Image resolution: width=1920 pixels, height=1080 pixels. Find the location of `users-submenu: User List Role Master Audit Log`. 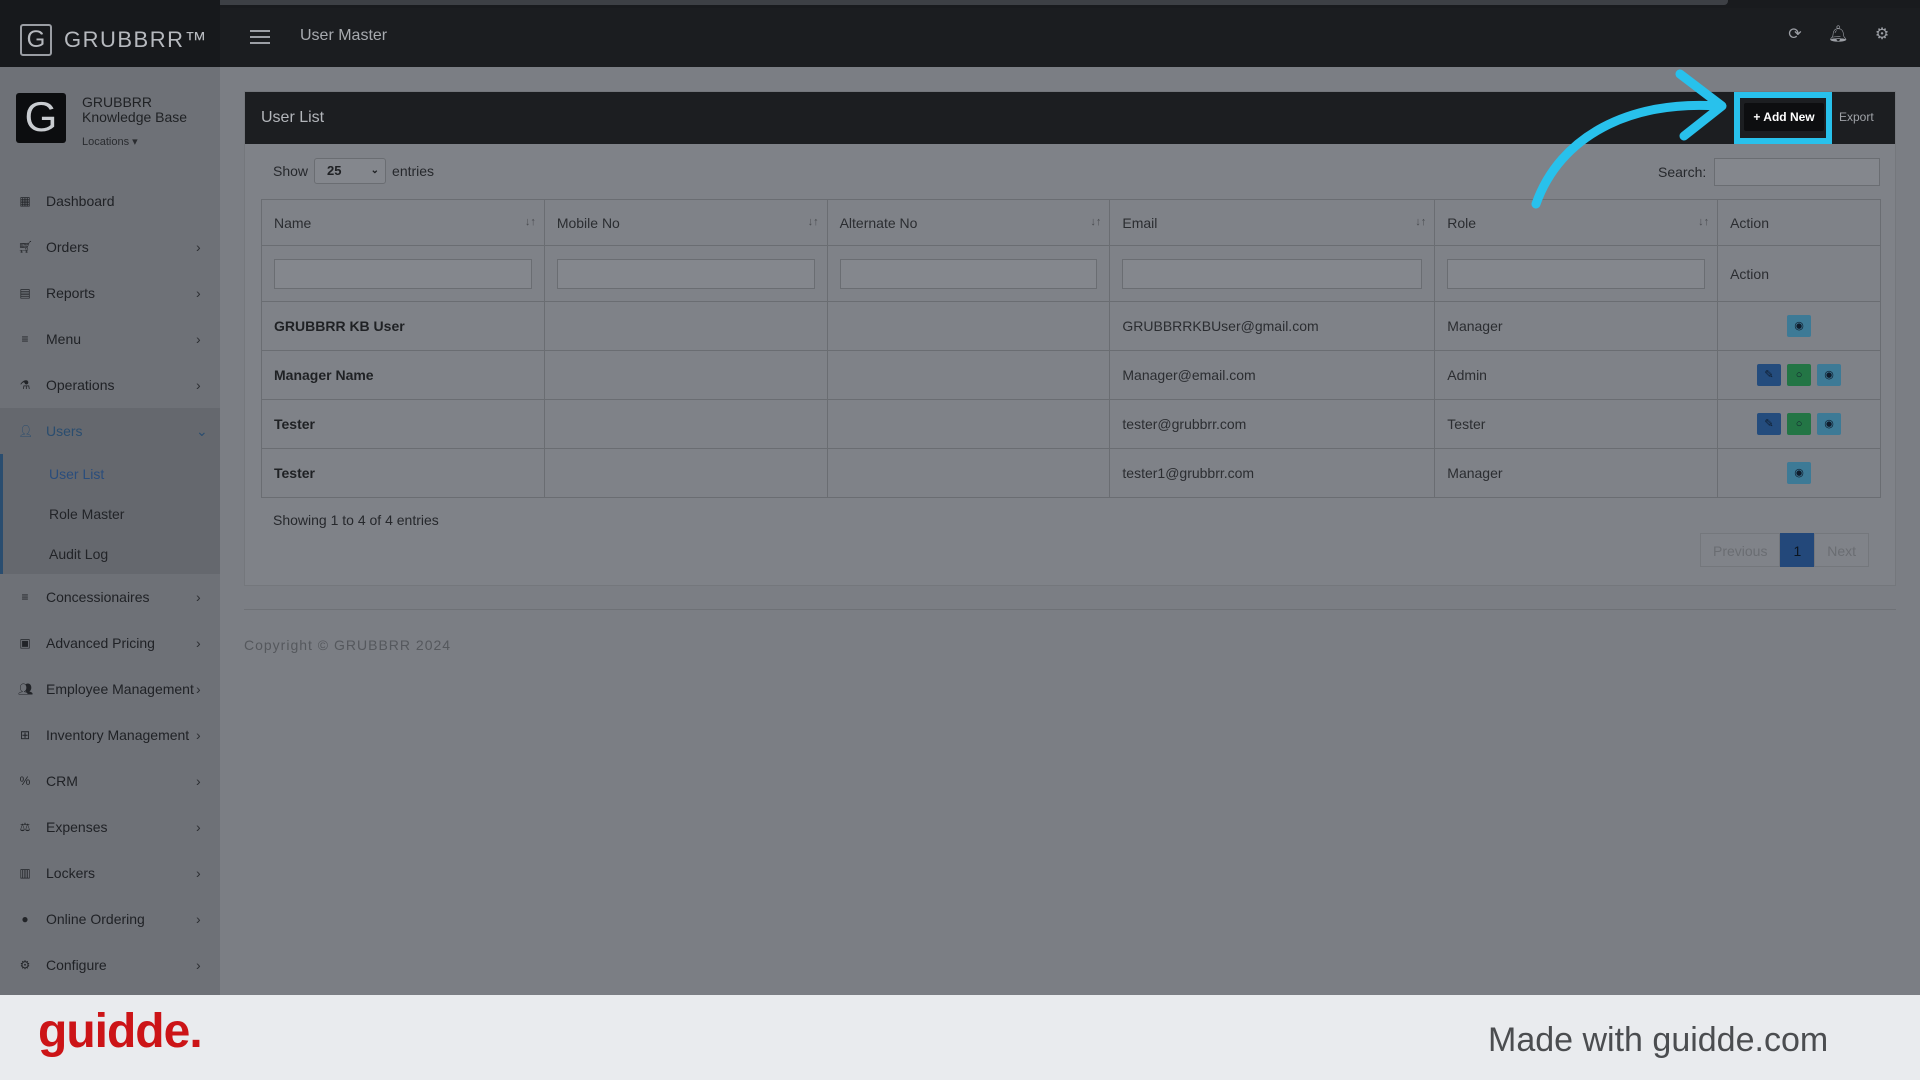

users-submenu: User List Role Master Audit Log is located at coordinates (110, 514).